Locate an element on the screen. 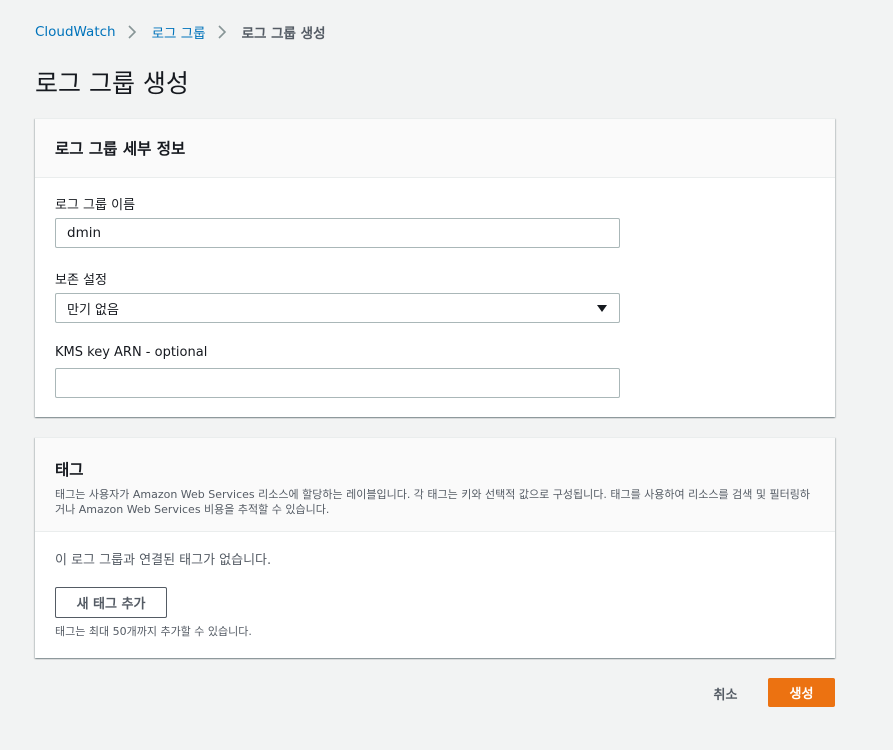 The width and height of the screenshot is (893, 750). breadcrumb-log-groups: 로그 그룹 is located at coordinates (179, 32).